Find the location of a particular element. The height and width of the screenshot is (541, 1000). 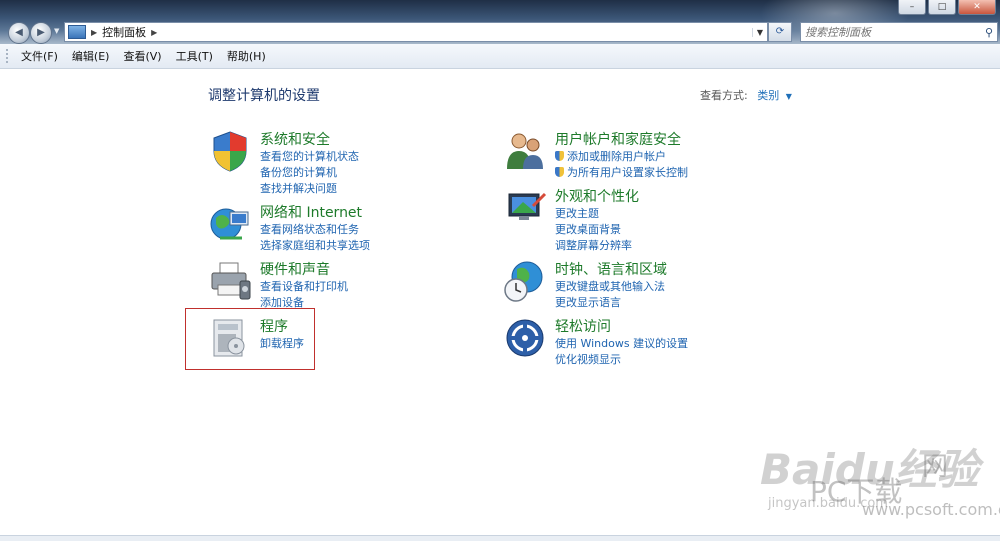

category-title: 网络和 Internet is located at coordinates (311, 212).